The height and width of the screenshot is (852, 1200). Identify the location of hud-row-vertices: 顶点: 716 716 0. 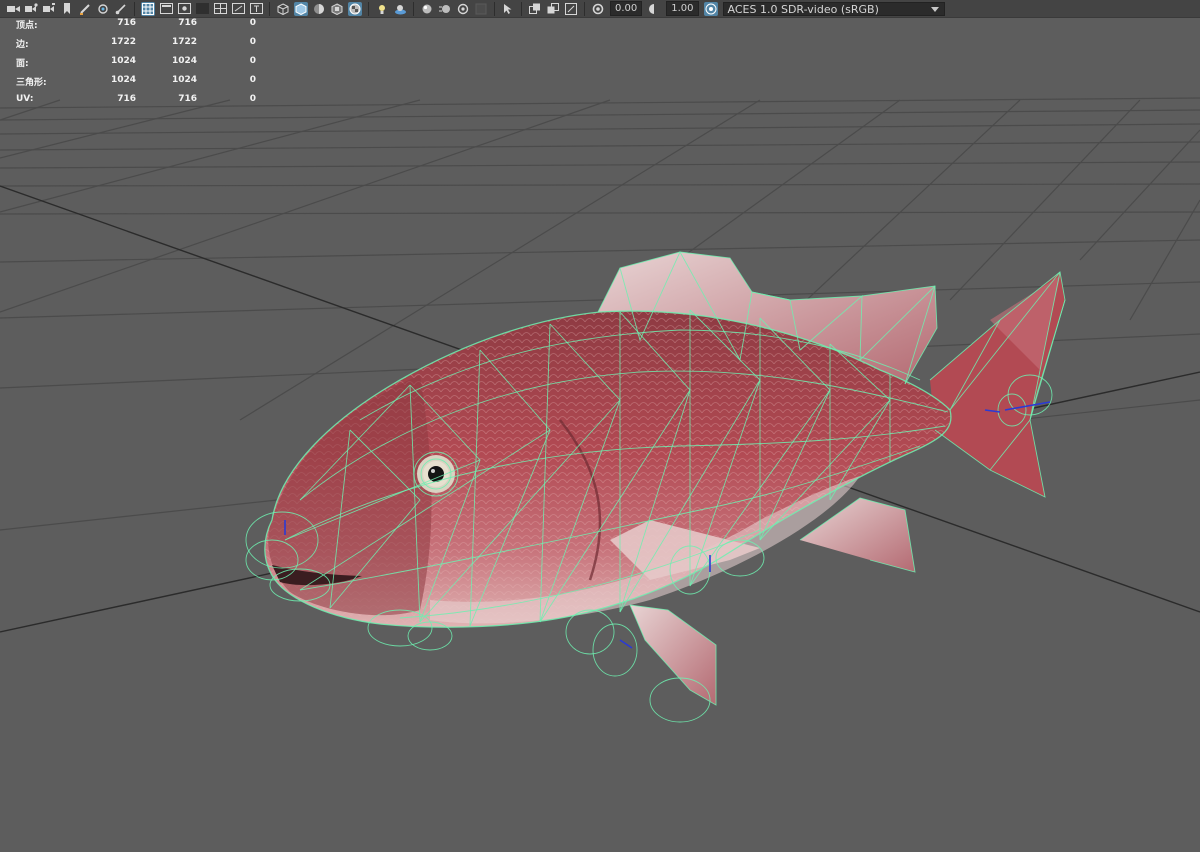
(136, 27).